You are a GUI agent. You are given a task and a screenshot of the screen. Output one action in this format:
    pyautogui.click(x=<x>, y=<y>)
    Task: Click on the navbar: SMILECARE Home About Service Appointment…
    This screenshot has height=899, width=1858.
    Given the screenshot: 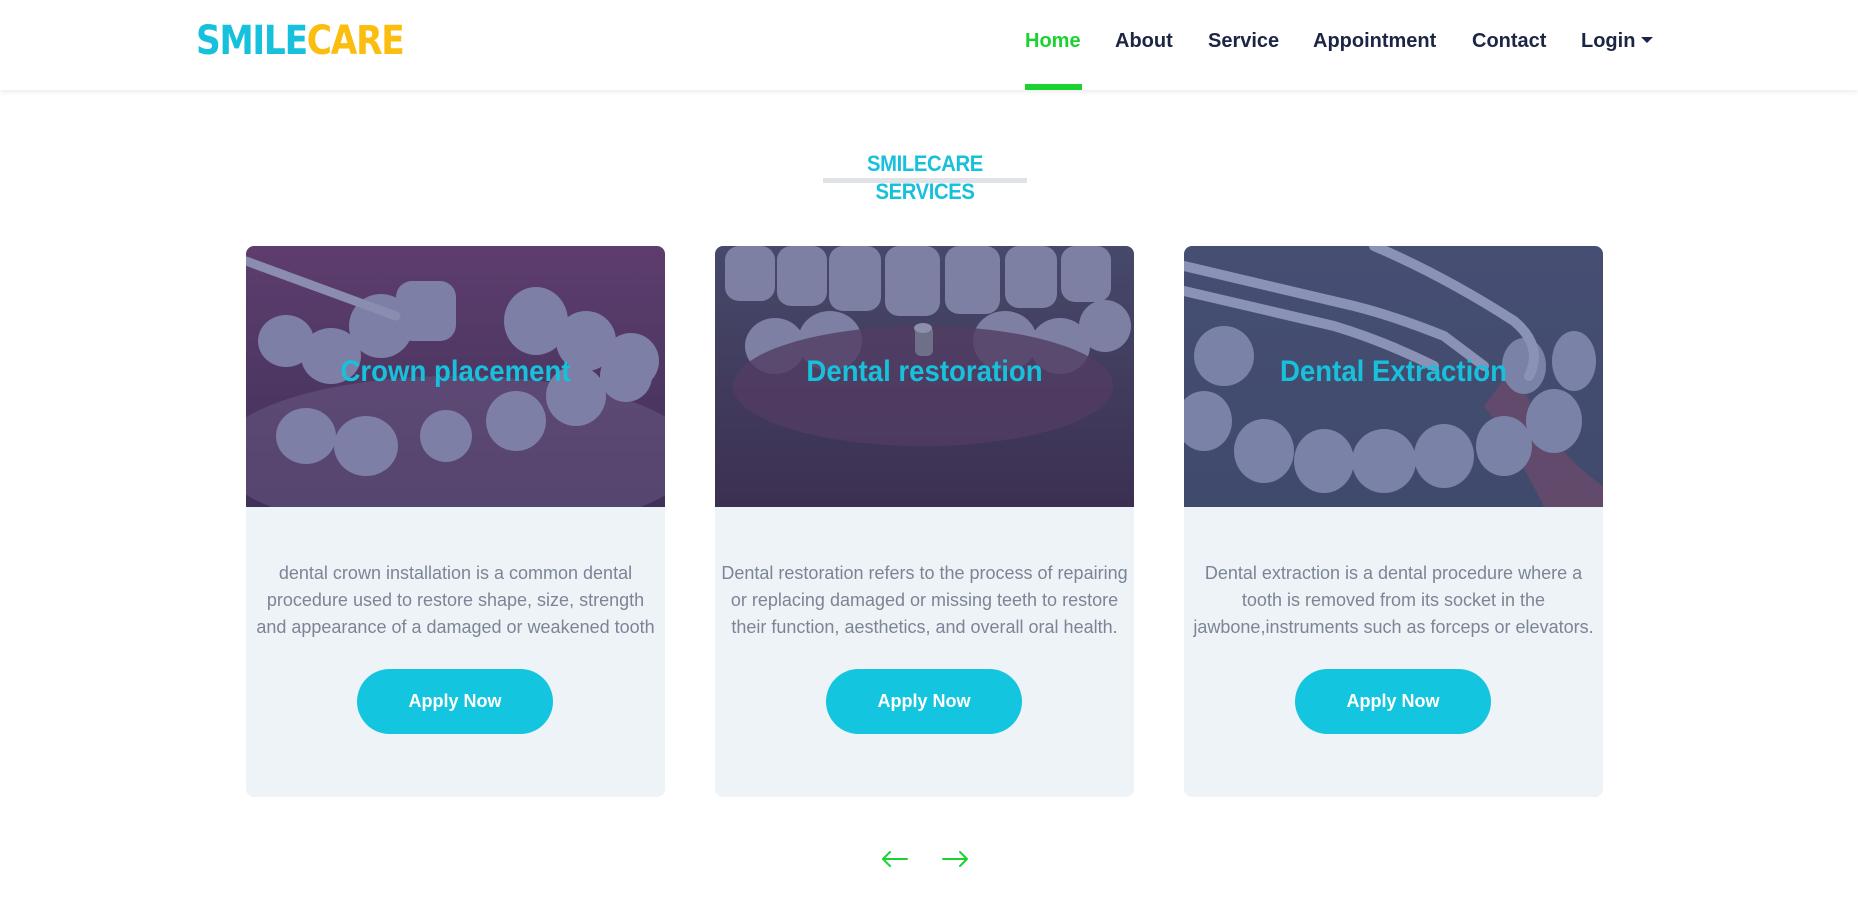 What is the action you would take?
    pyautogui.click(x=929, y=45)
    